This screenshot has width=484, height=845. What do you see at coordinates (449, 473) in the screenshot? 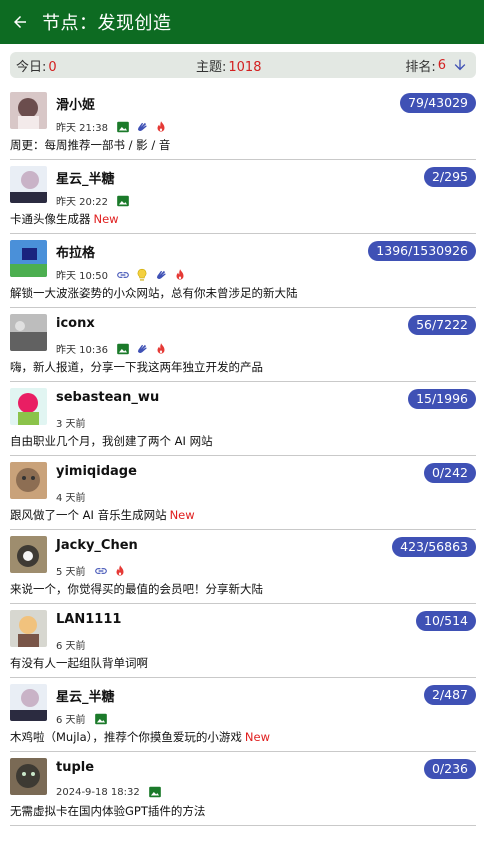
I see `reply-view-count-badge: 0/242` at bounding box center [449, 473].